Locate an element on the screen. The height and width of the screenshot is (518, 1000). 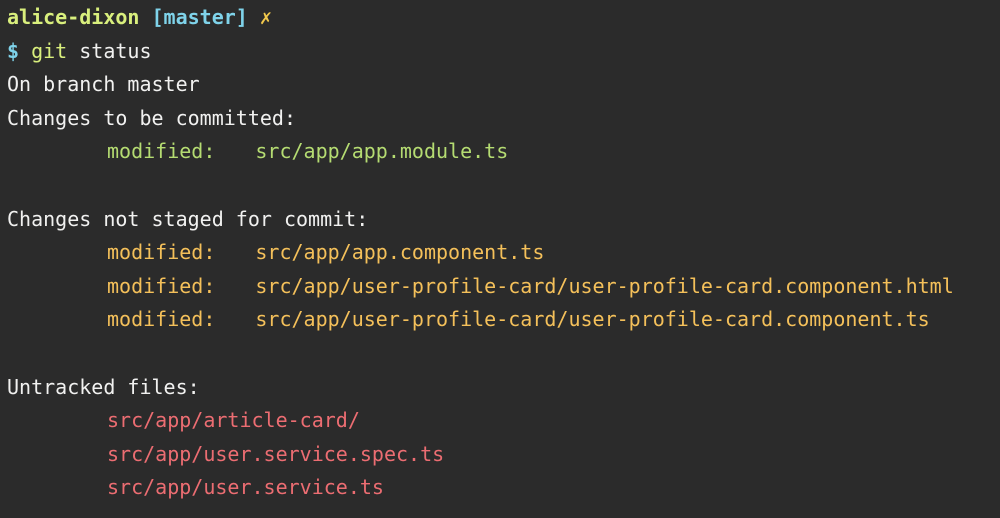
prompt-line: alice-dixon [master] ✗ is located at coordinates (503, 18).